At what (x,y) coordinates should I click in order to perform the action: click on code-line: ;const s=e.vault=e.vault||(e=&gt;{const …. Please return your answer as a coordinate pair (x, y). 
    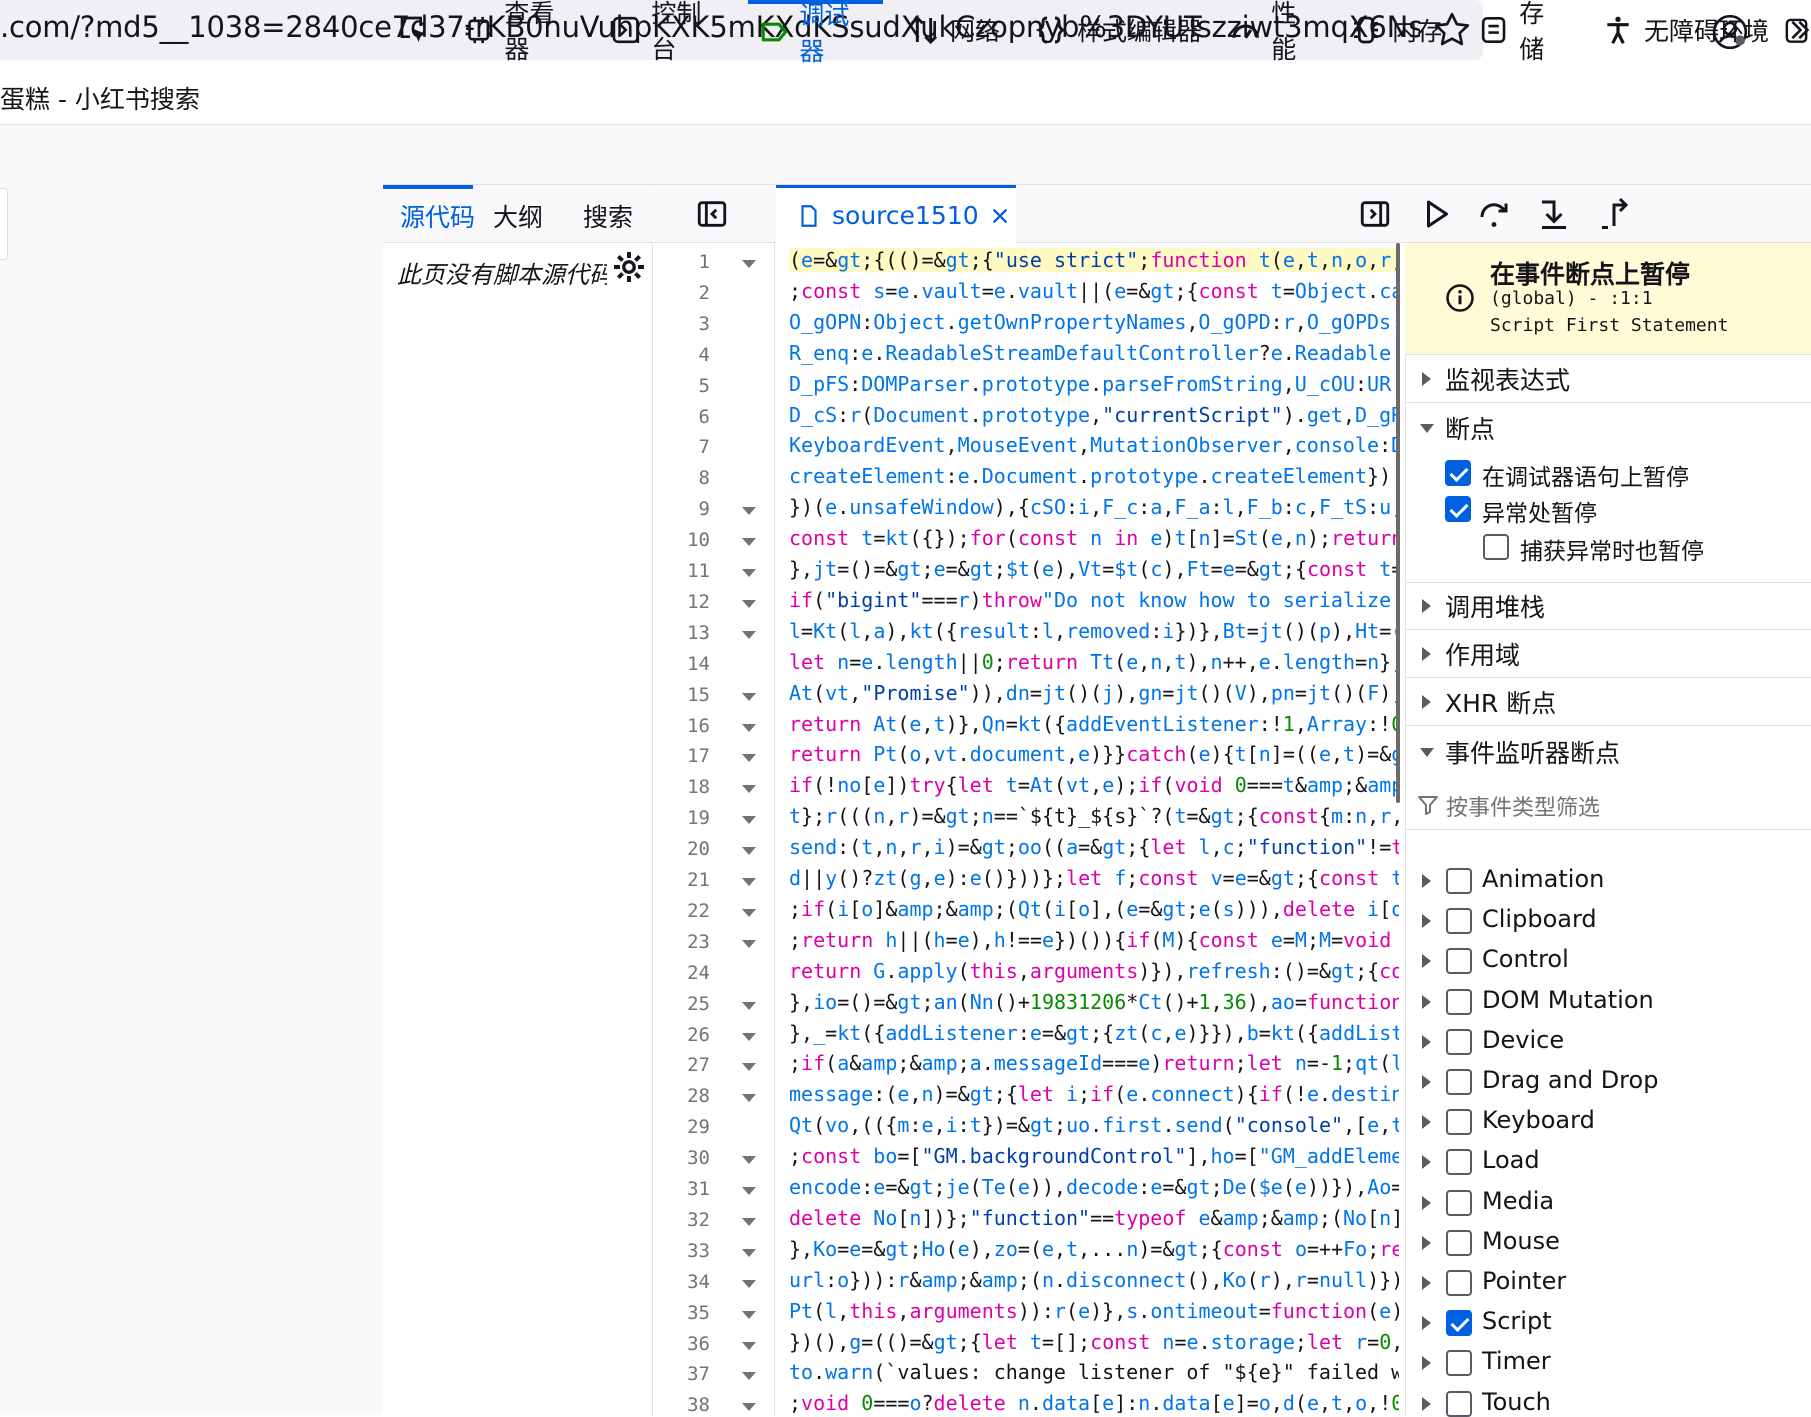
    Looking at the image, I should click on (1094, 291).